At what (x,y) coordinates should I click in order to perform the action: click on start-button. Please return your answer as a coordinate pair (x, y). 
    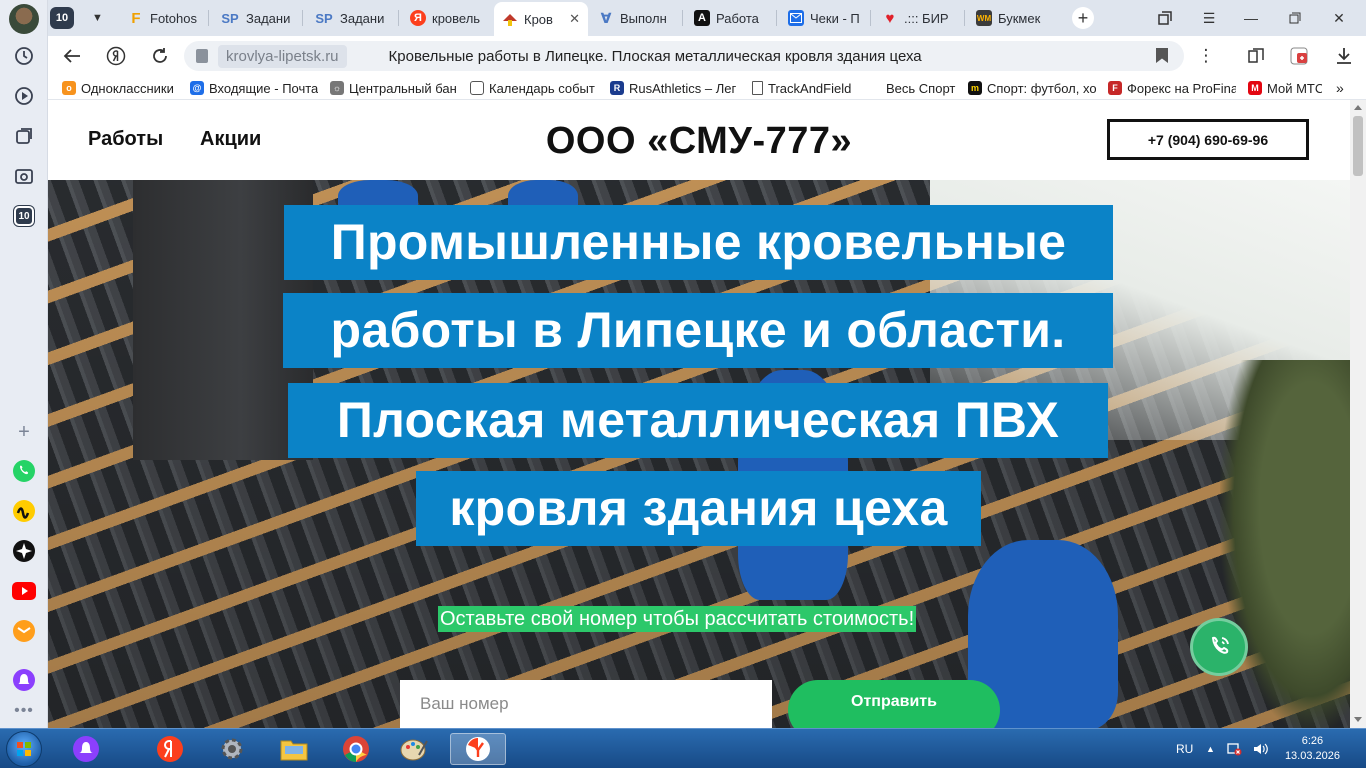
    Looking at the image, I should click on (24, 749).